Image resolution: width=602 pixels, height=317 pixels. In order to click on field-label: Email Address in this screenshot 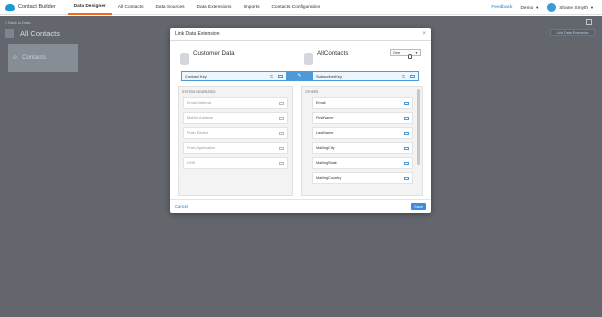, I will do `click(199, 103)`.